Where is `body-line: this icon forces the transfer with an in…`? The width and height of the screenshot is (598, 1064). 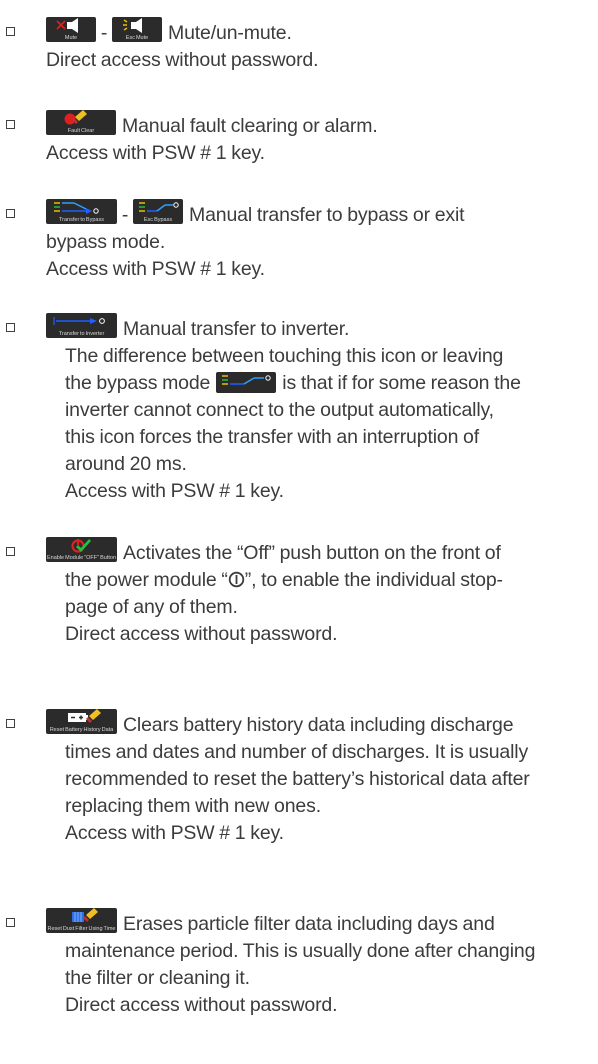
body-line: this icon forces the transfer with an in… is located at coordinates (272, 437).